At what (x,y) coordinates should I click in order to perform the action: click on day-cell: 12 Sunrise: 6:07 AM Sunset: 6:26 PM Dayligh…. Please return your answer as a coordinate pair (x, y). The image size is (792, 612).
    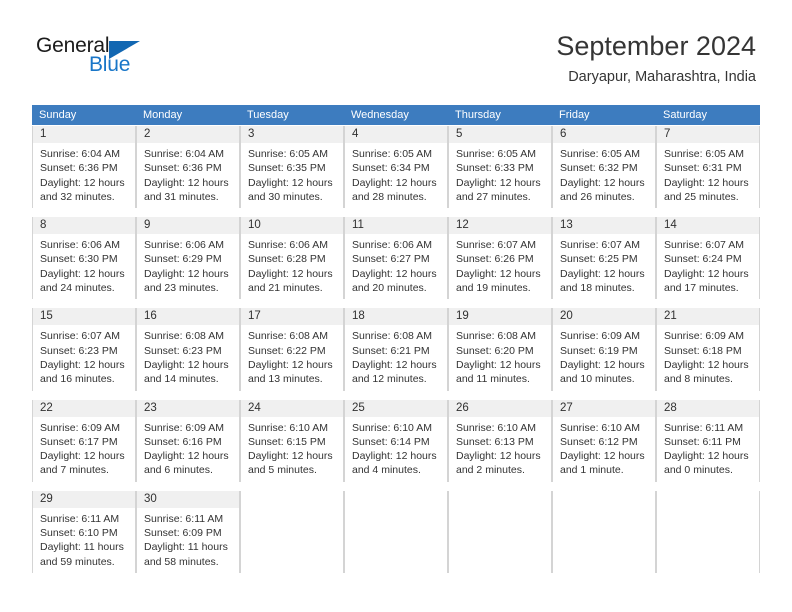
    Looking at the image, I should click on (500, 258).